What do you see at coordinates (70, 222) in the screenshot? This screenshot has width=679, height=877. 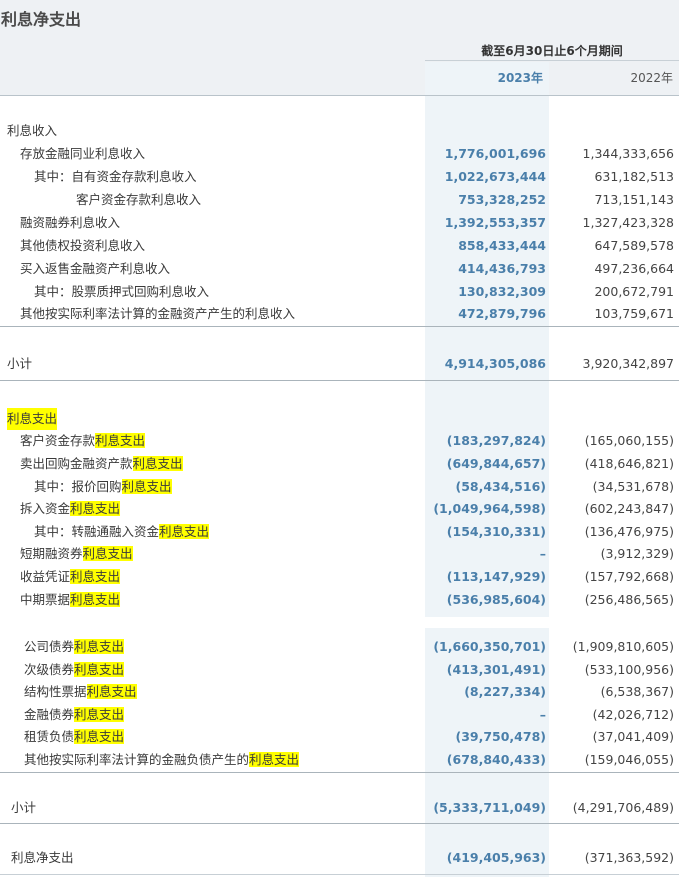 I see `row-label: 融资融券利息收入` at bounding box center [70, 222].